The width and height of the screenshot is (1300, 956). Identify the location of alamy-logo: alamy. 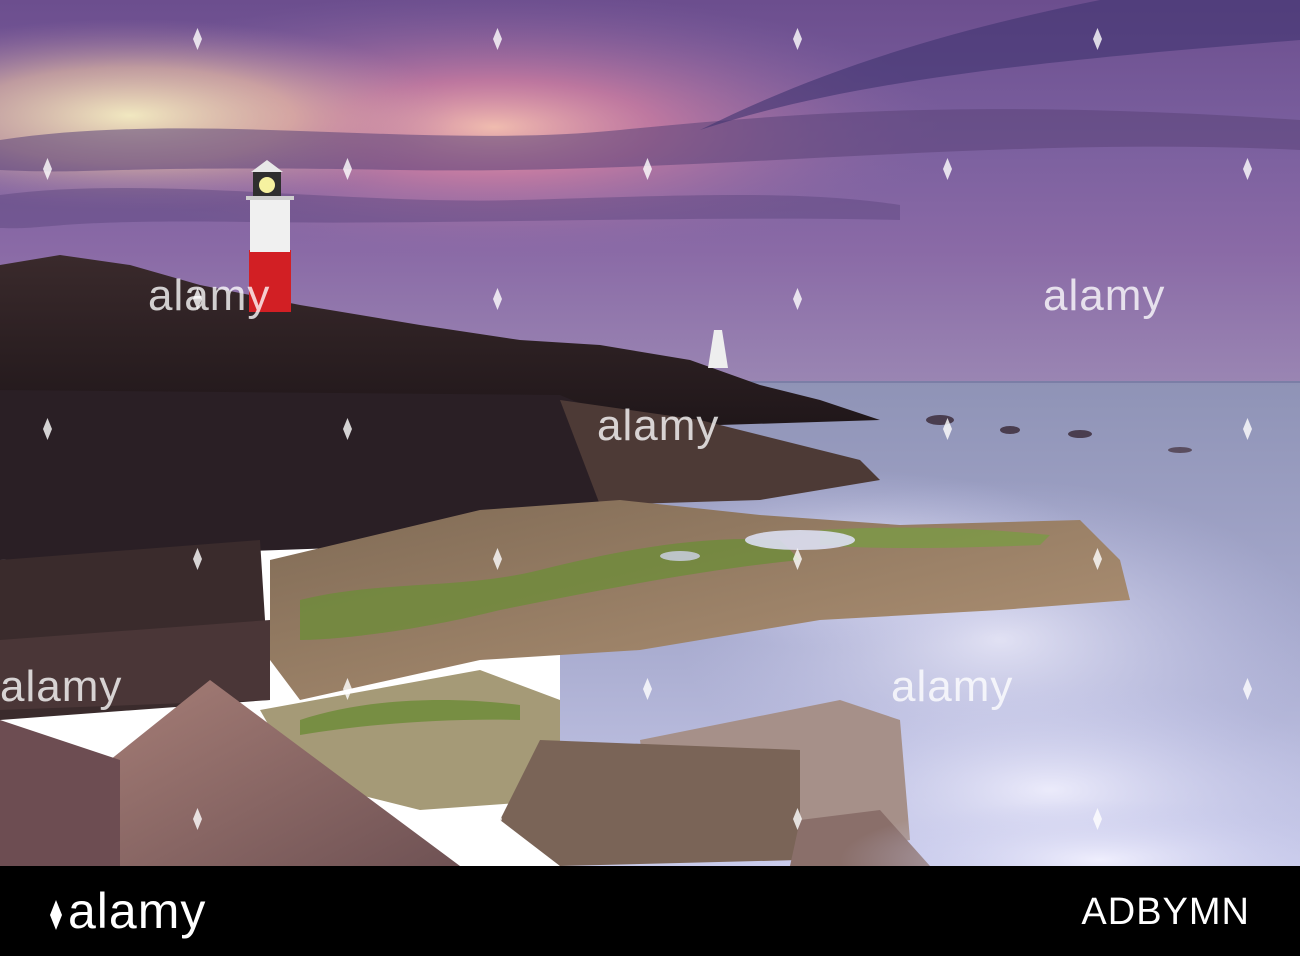
(128, 911).